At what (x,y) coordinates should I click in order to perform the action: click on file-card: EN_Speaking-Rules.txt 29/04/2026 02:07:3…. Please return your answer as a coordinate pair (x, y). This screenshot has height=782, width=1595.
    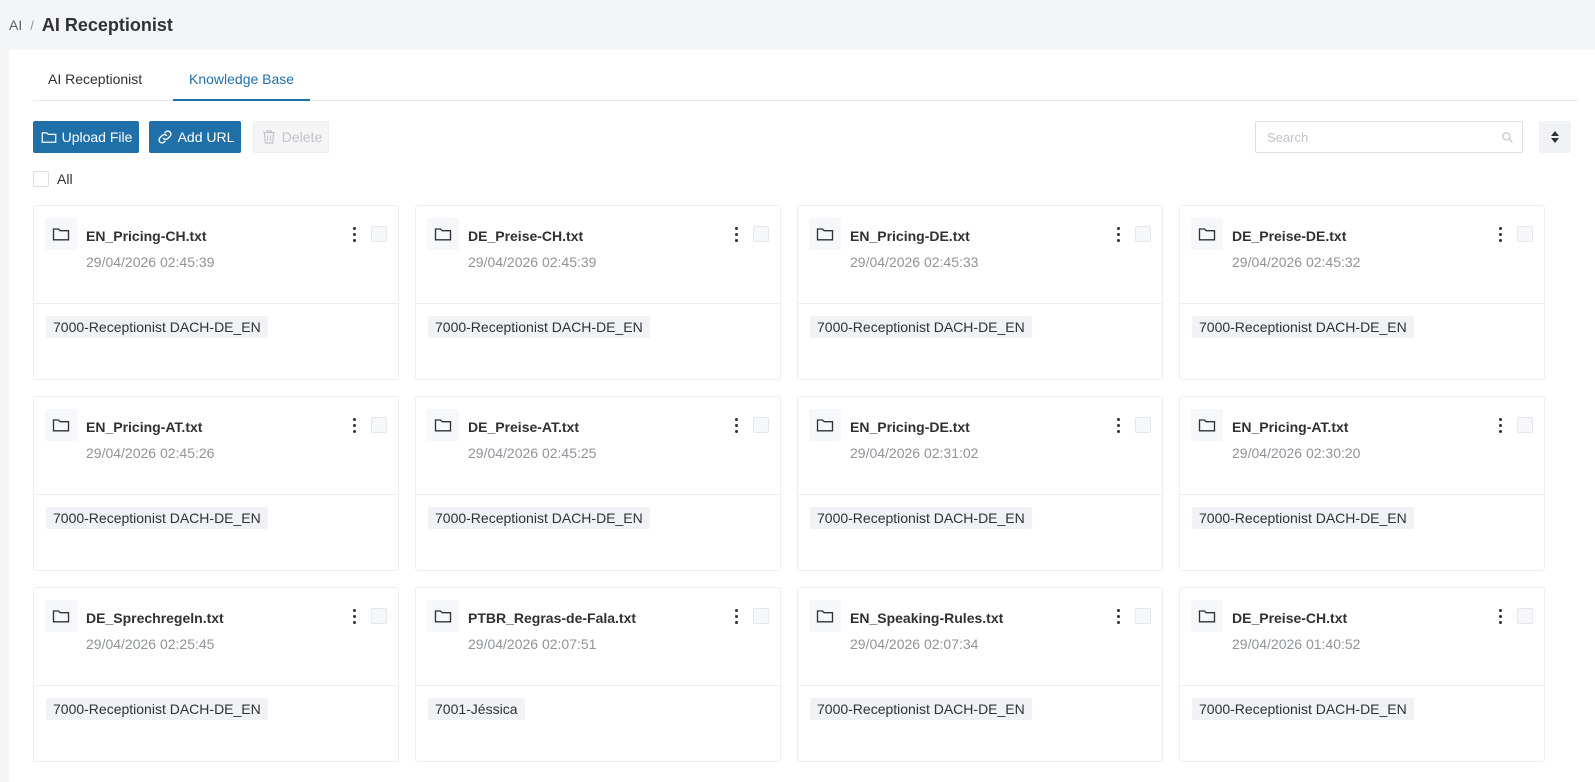
    Looking at the image, I should click on (980, 674).